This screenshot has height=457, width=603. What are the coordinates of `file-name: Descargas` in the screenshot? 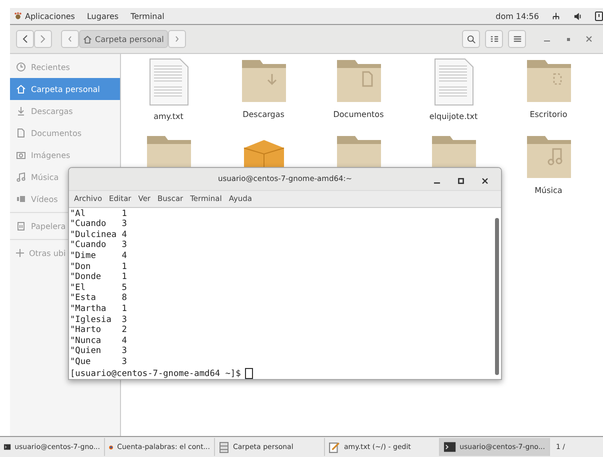 It's located at (263, 114).